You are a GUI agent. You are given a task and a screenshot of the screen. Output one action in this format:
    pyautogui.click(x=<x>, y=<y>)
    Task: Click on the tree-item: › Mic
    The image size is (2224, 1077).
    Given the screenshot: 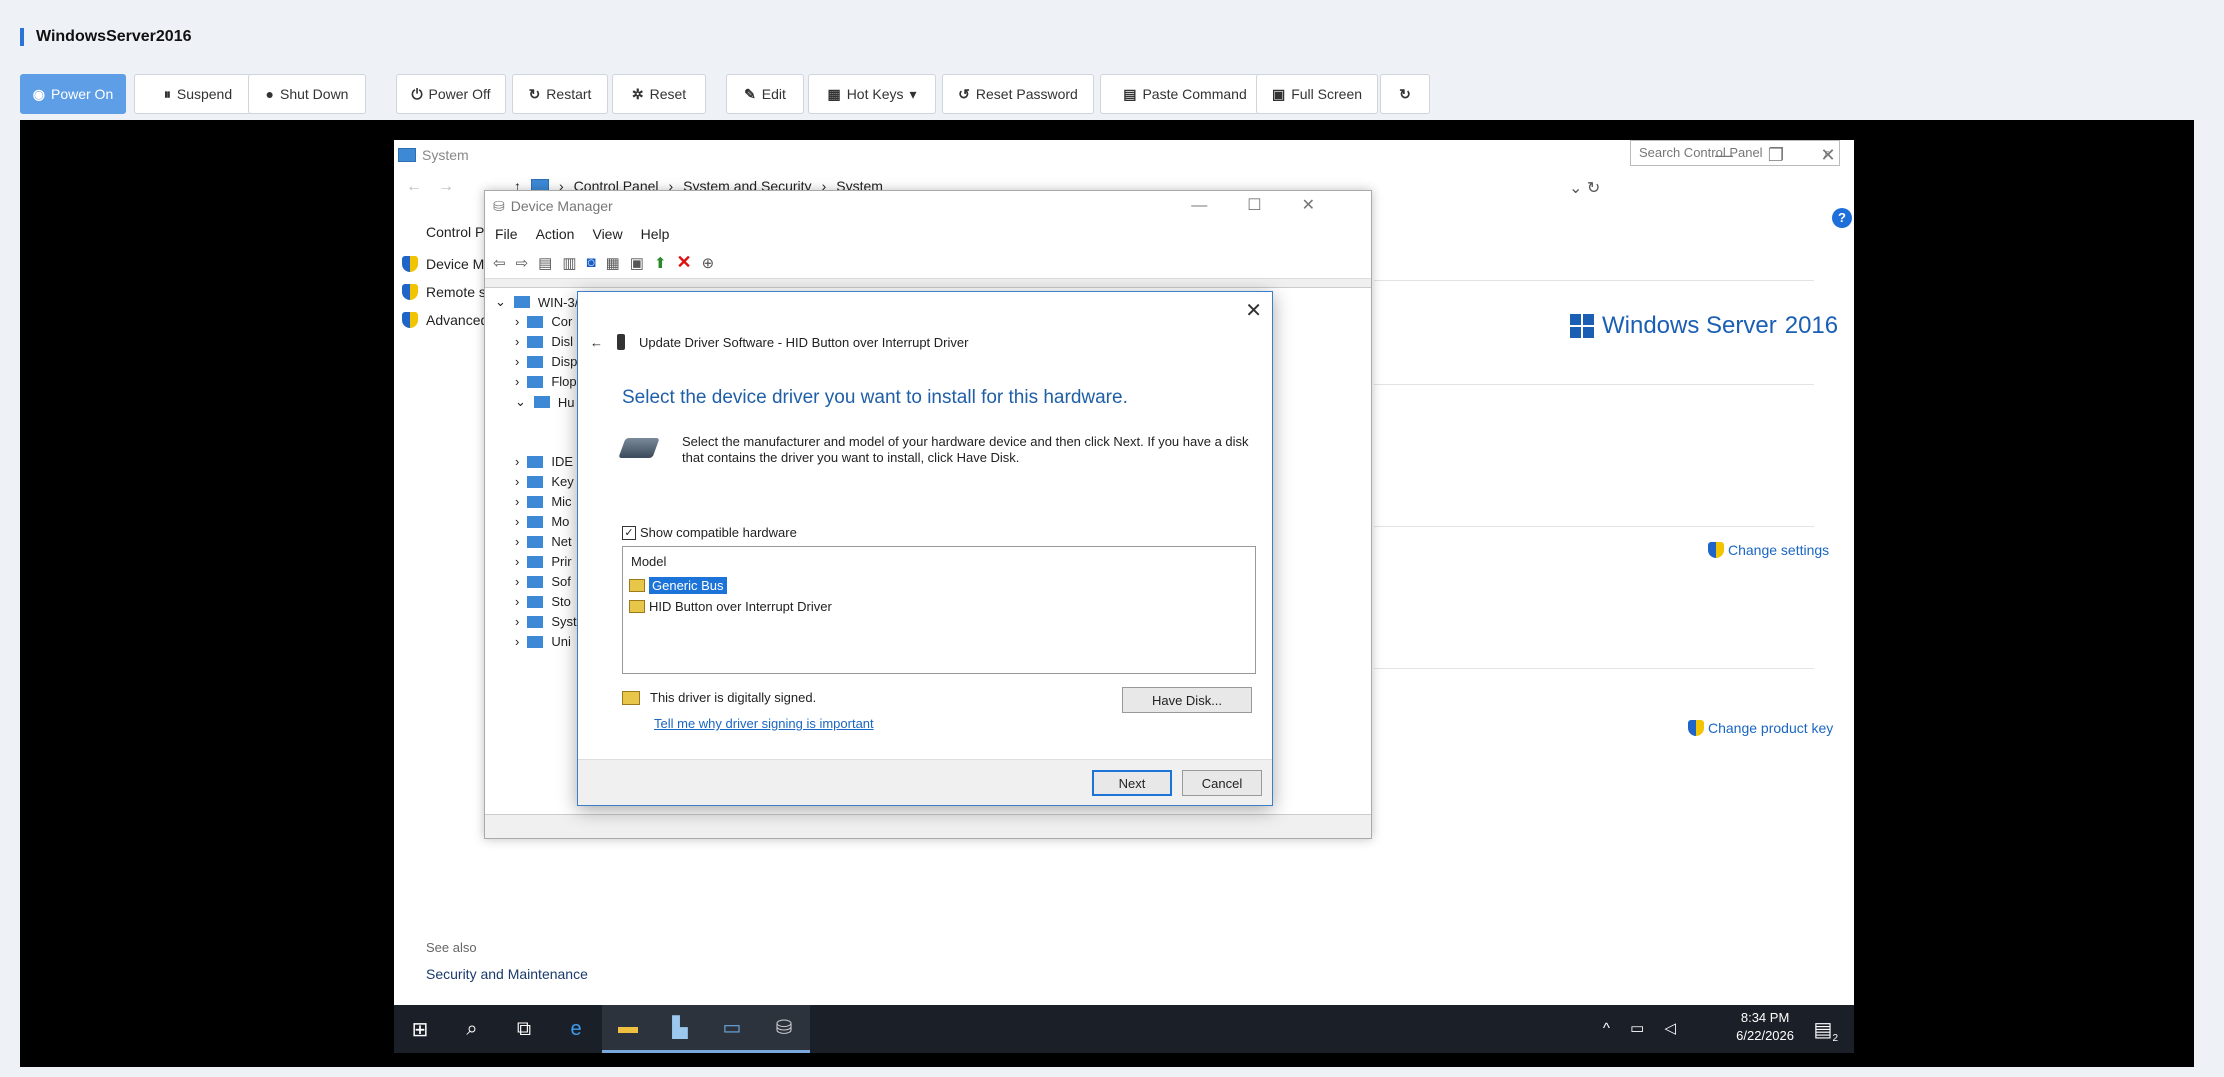 What is the action you would take?
    pyautogui.click(x=543, y=501)
    